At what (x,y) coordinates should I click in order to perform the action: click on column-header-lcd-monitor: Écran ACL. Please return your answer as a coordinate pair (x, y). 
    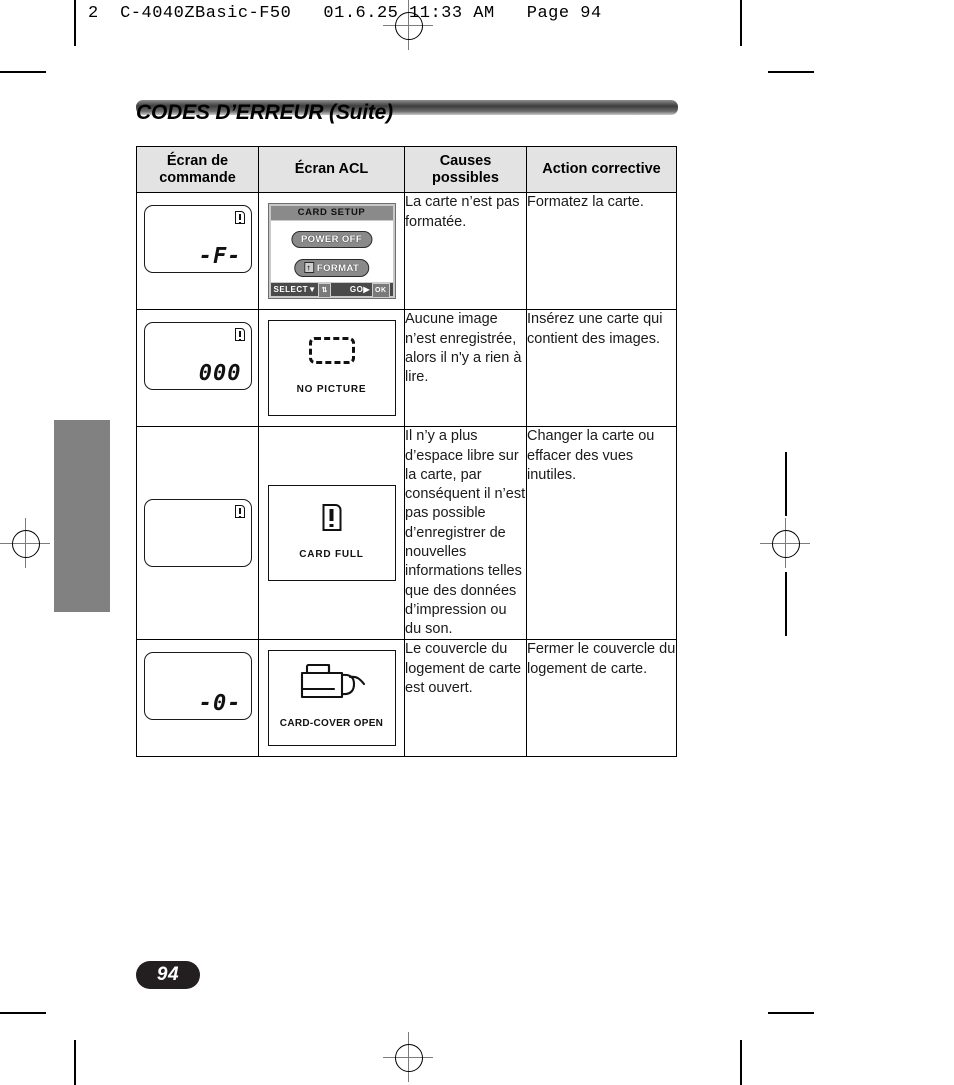
    Looking at the image, I should click on (331, 169).